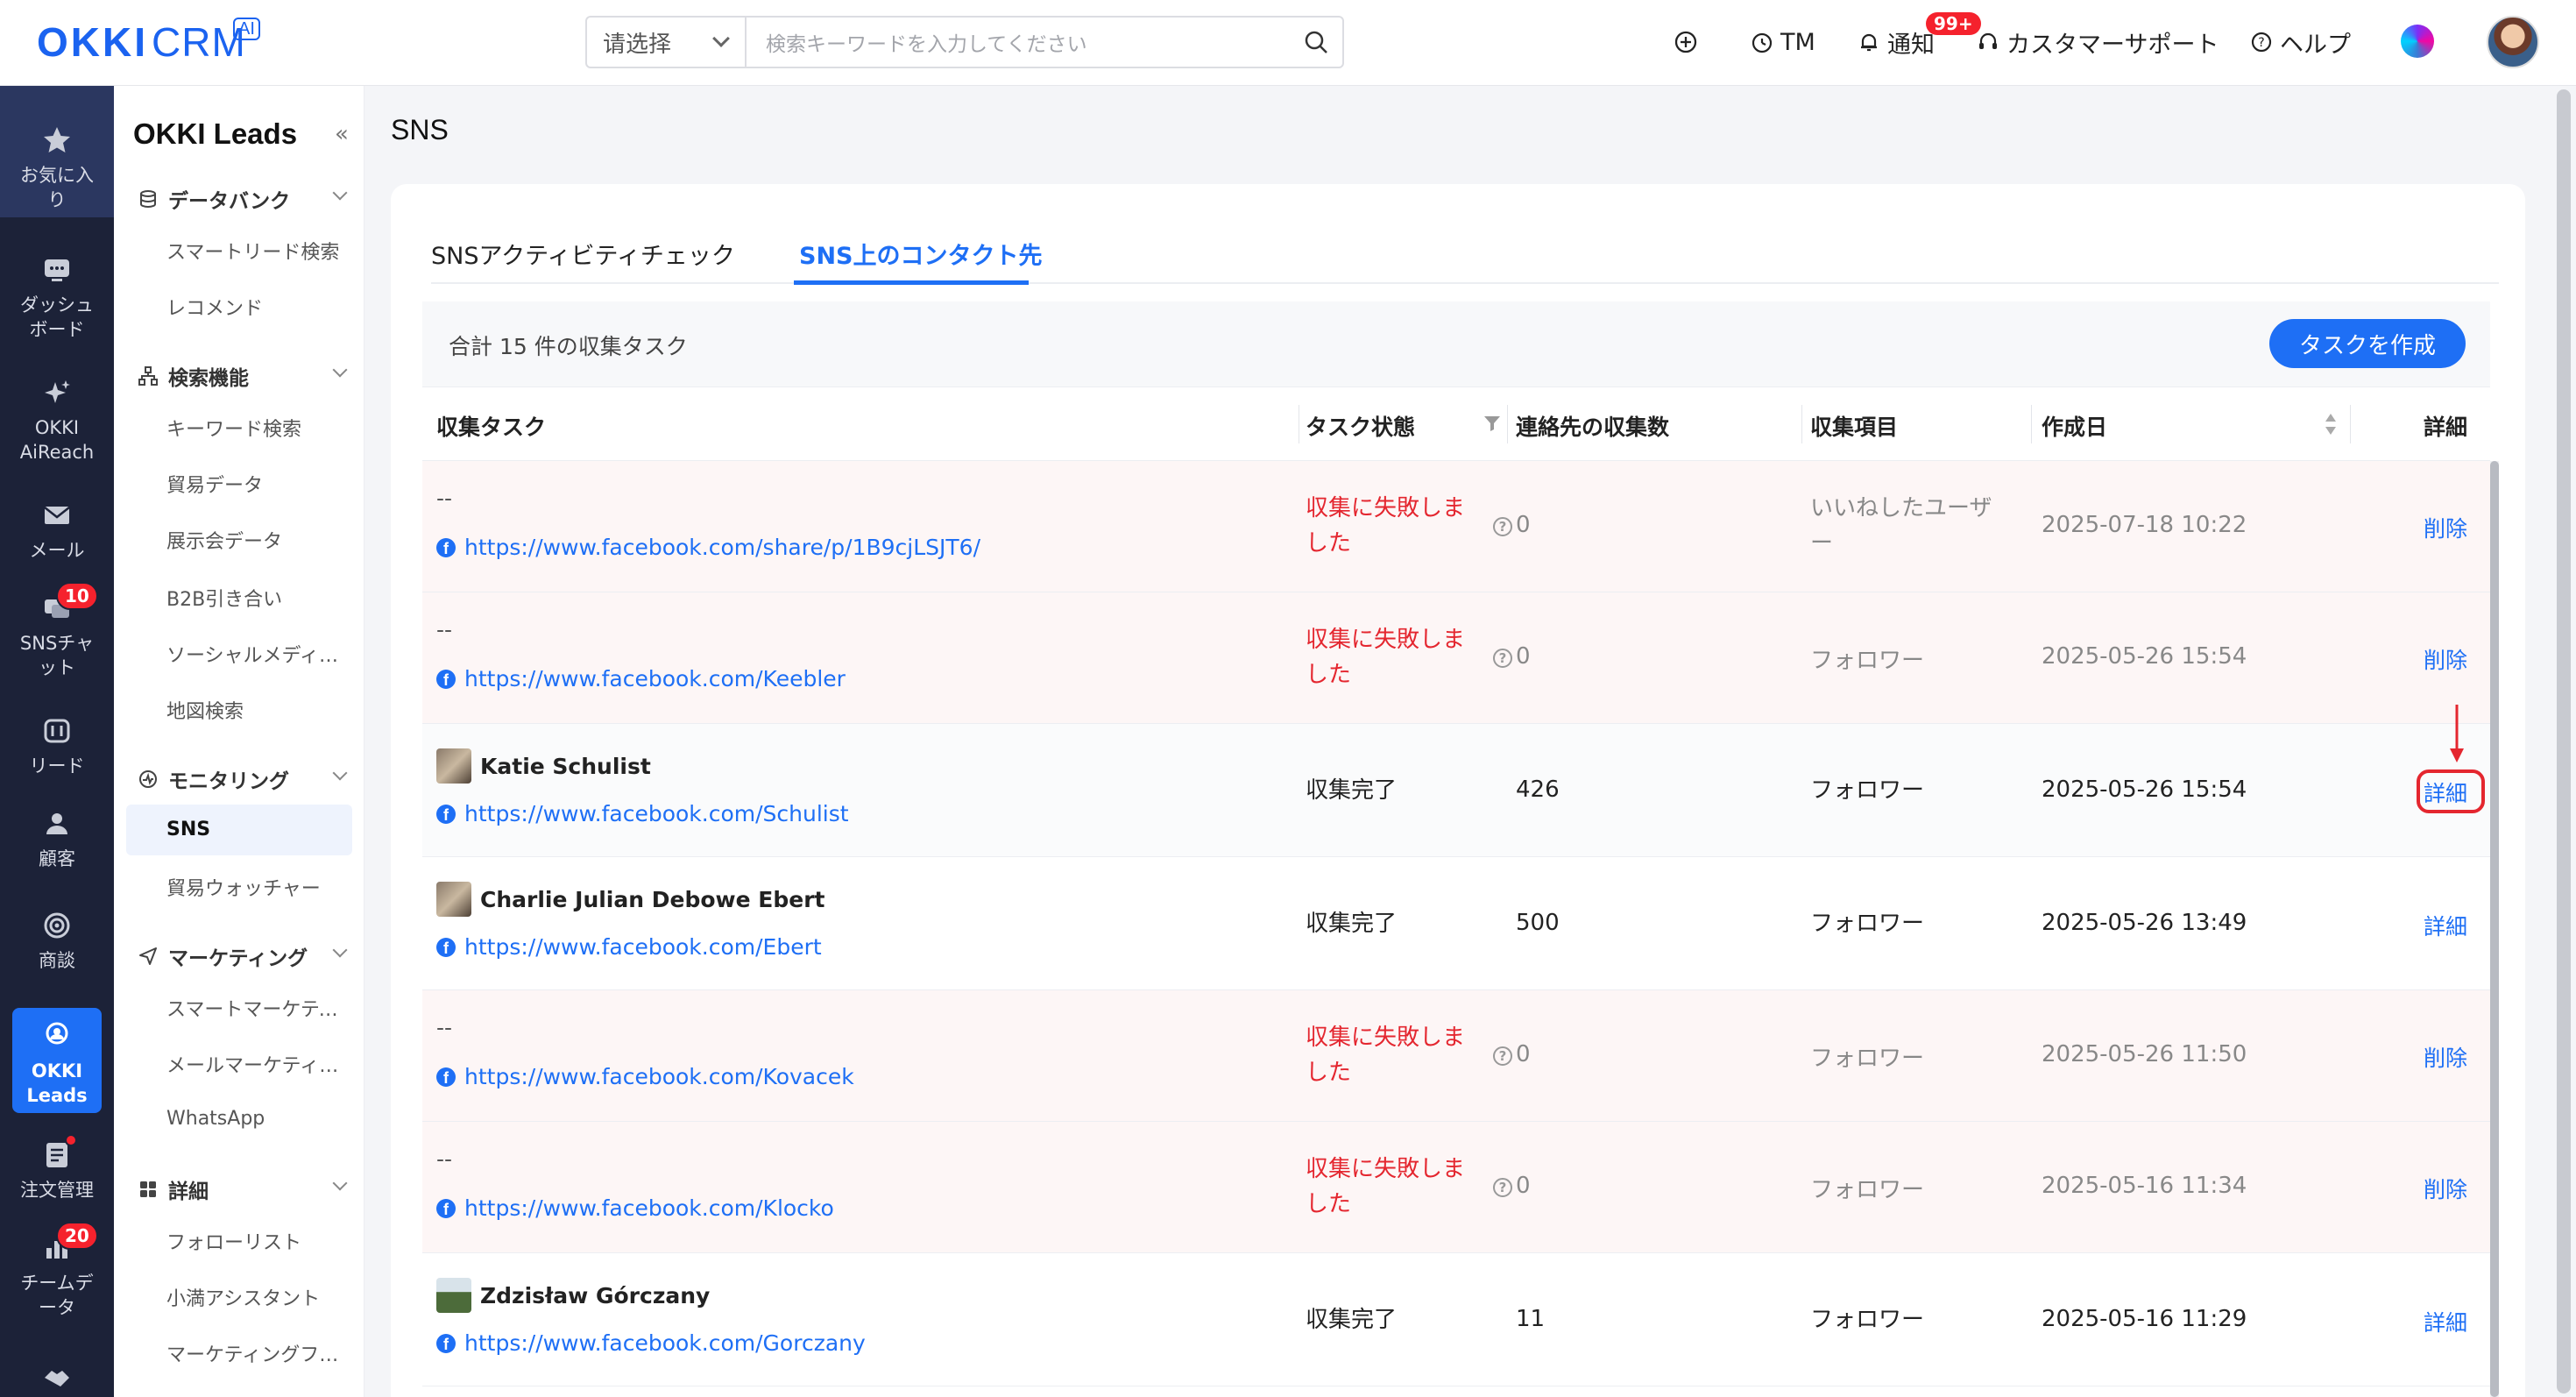 This screenshot has width=2576, height=1397. Describe the element at coordinates (258, 1241) in the screenshot. I see `sidebar-item-follow-list: フォローリスト` at that location.